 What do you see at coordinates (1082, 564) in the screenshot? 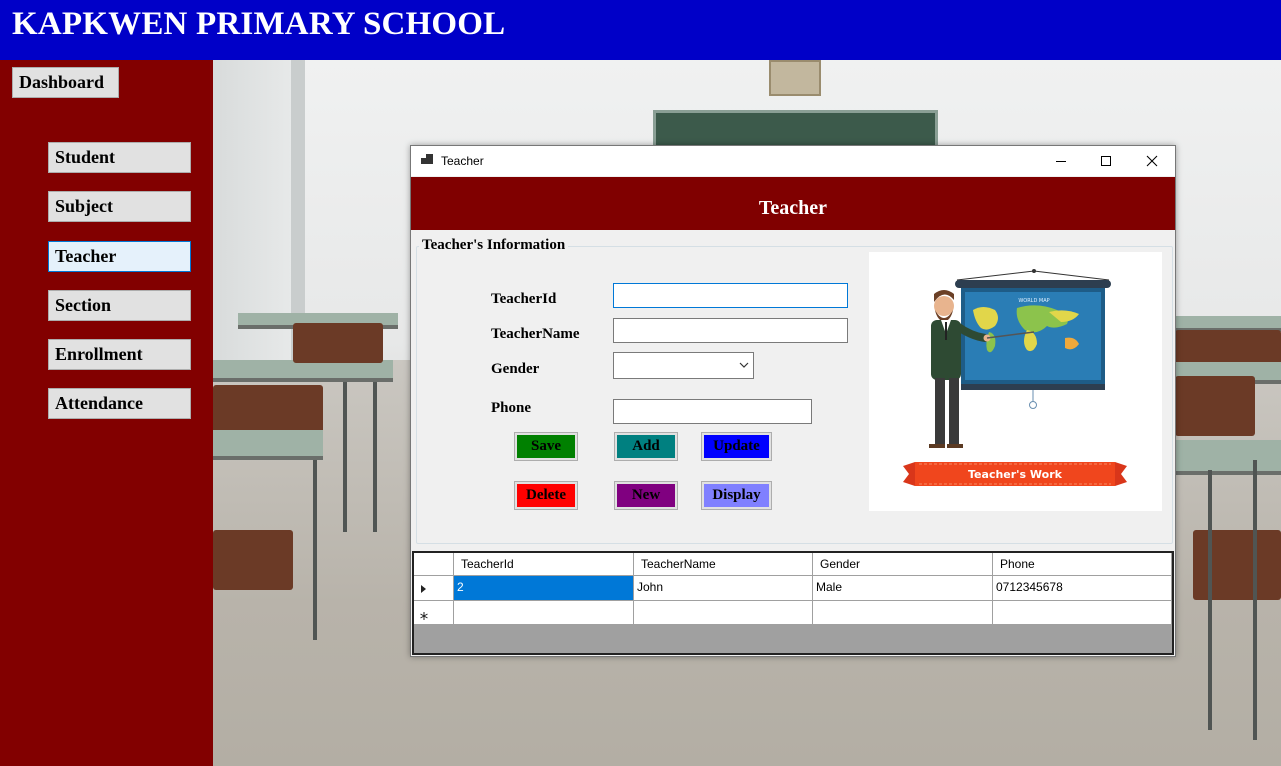
I see `grid-header-phone: Phone` at bounding box center [1082, 564].